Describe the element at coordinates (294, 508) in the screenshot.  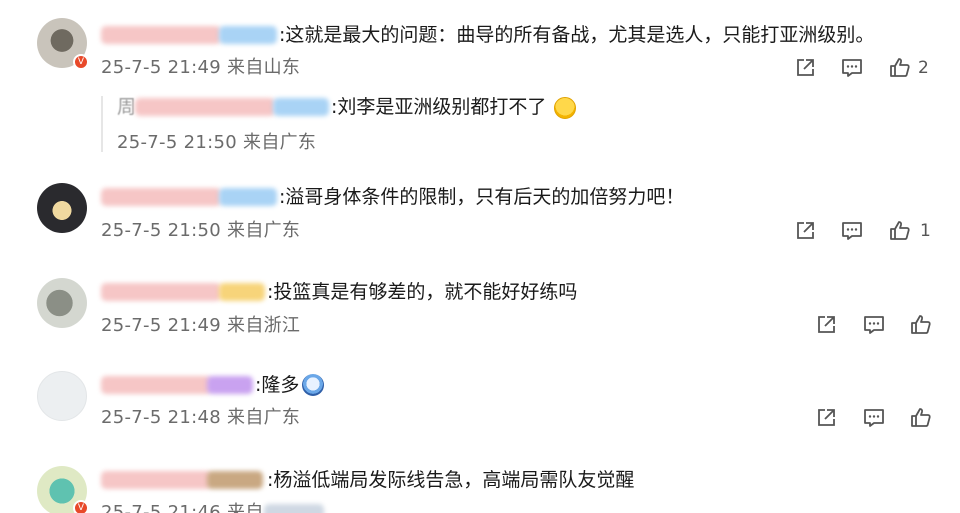
I see `location-blurred` at that location.